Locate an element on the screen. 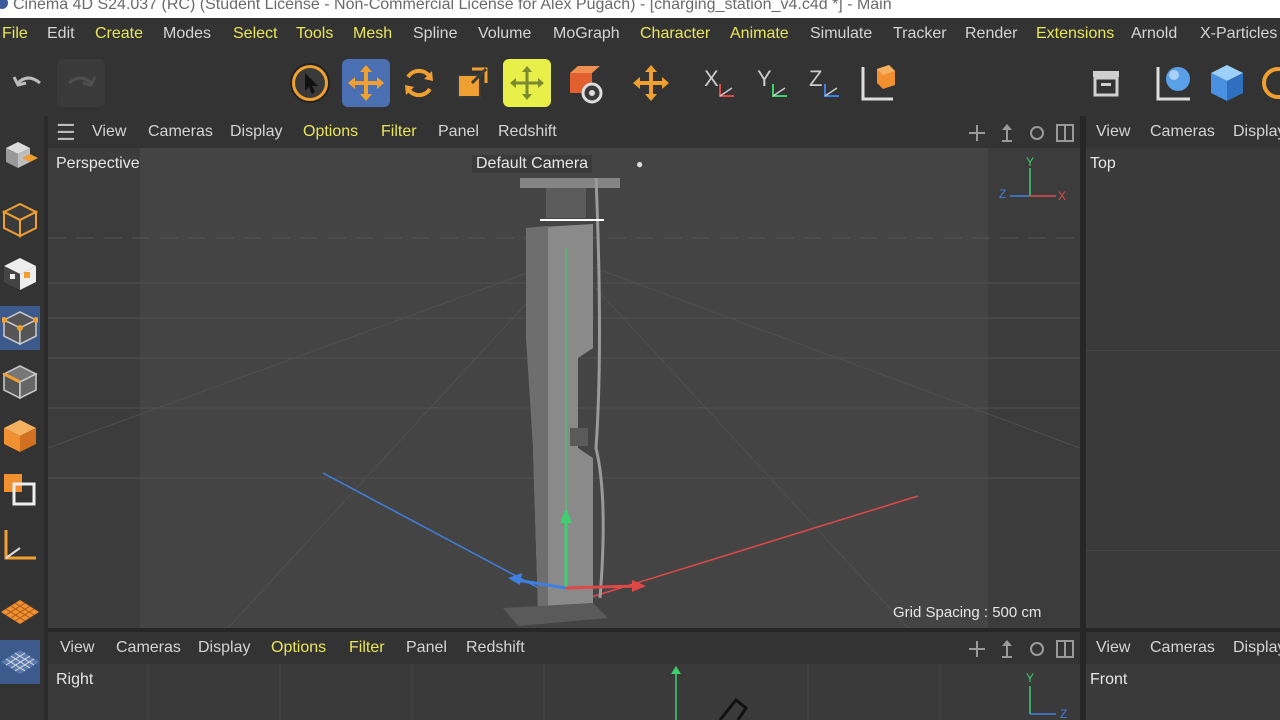 The image size is (1280, 720). menu-file: File is located at coordinates (15, 34).